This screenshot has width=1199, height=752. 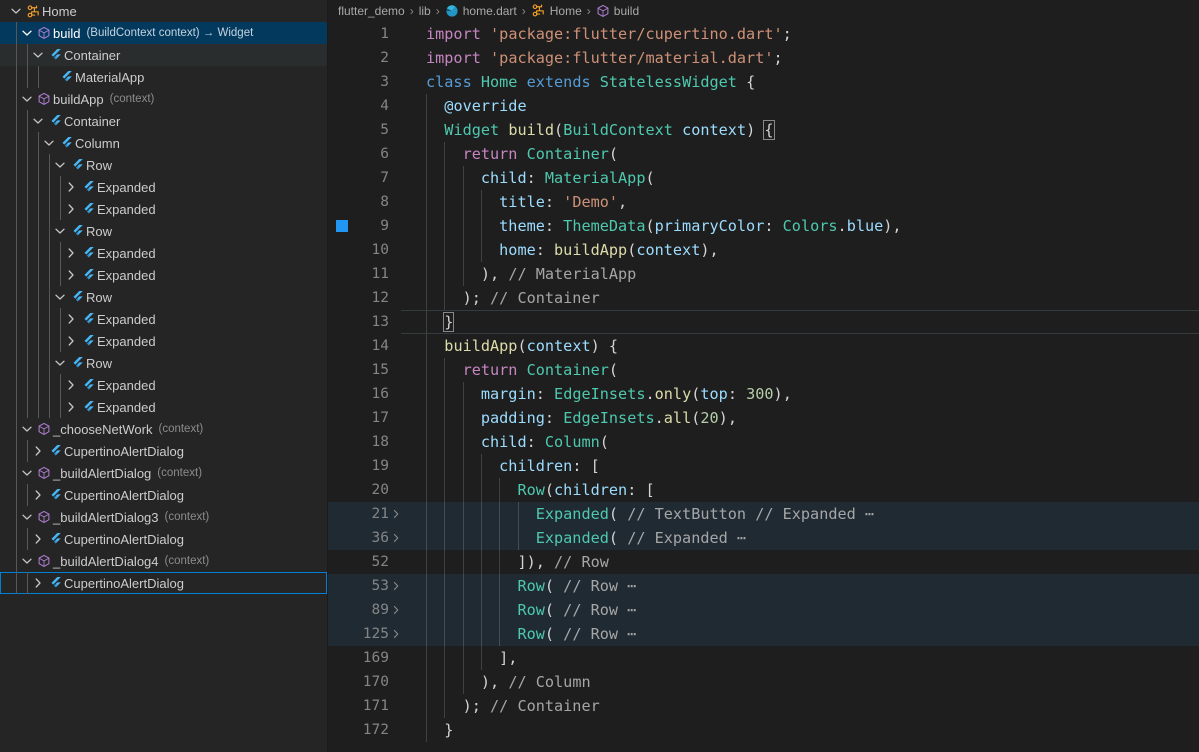 I want to click on code-line-content: home: buildApp(context),, so click(x=801, y=250).